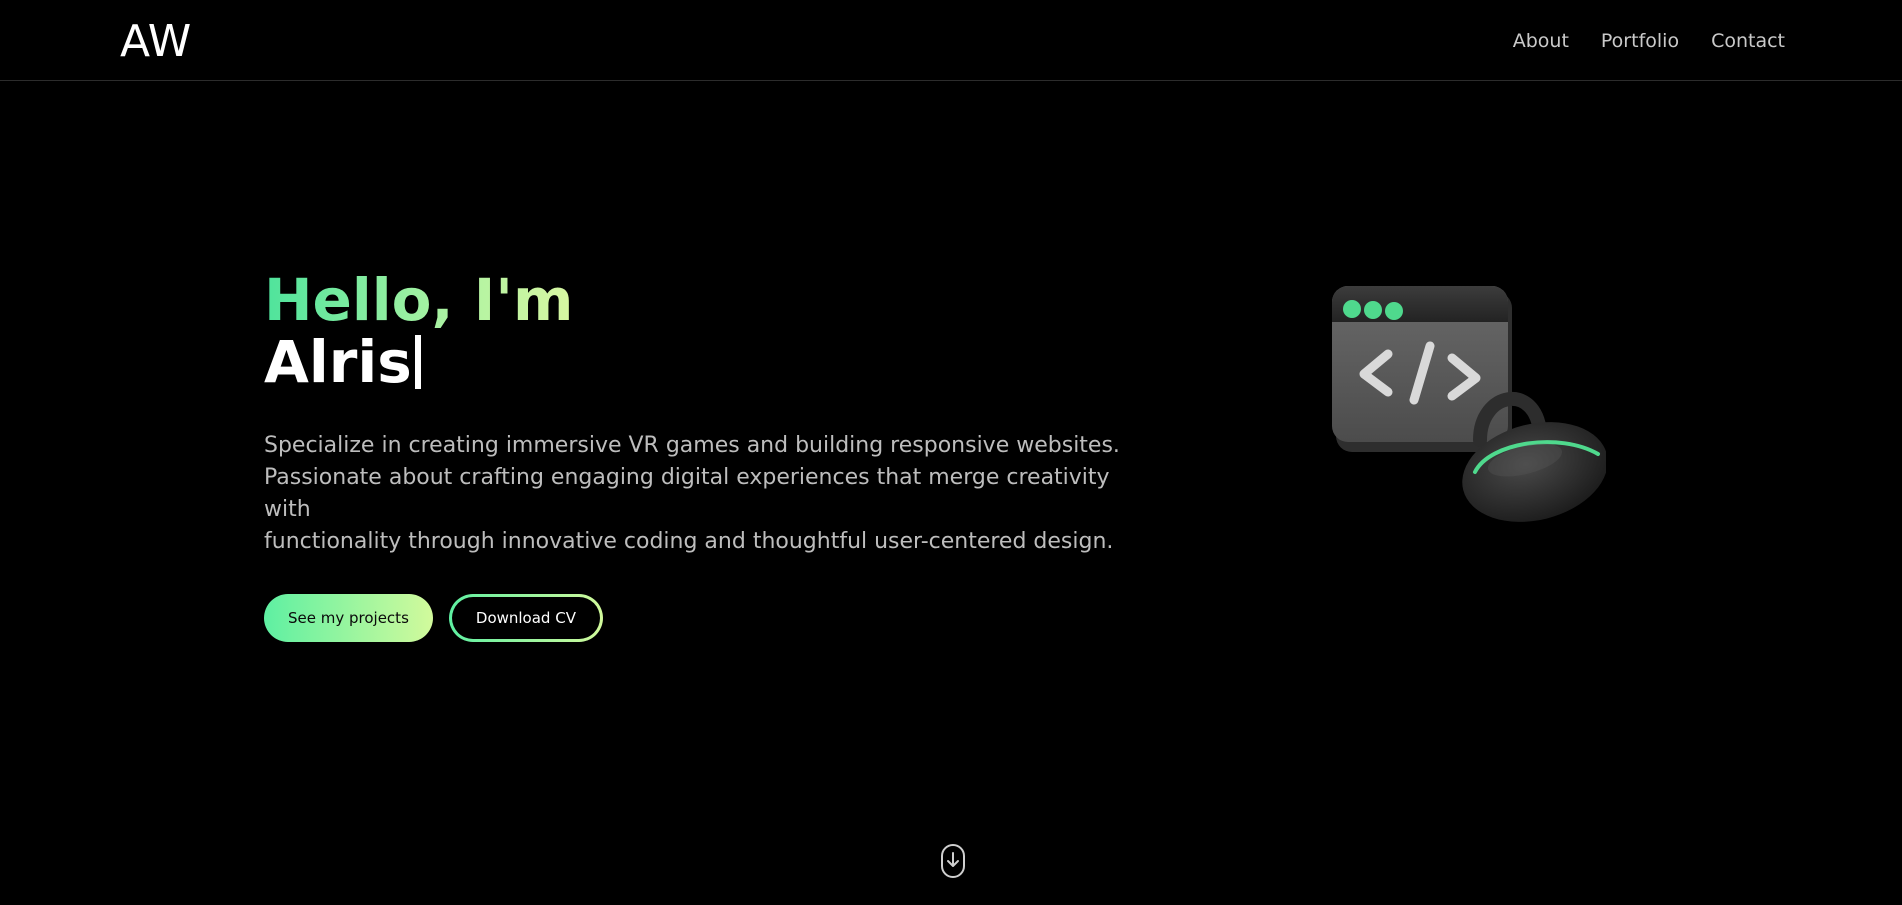  Describe the element at coordinates (526, 618) in the screenshot. I see `download-cv-button: Download CV` at that location.